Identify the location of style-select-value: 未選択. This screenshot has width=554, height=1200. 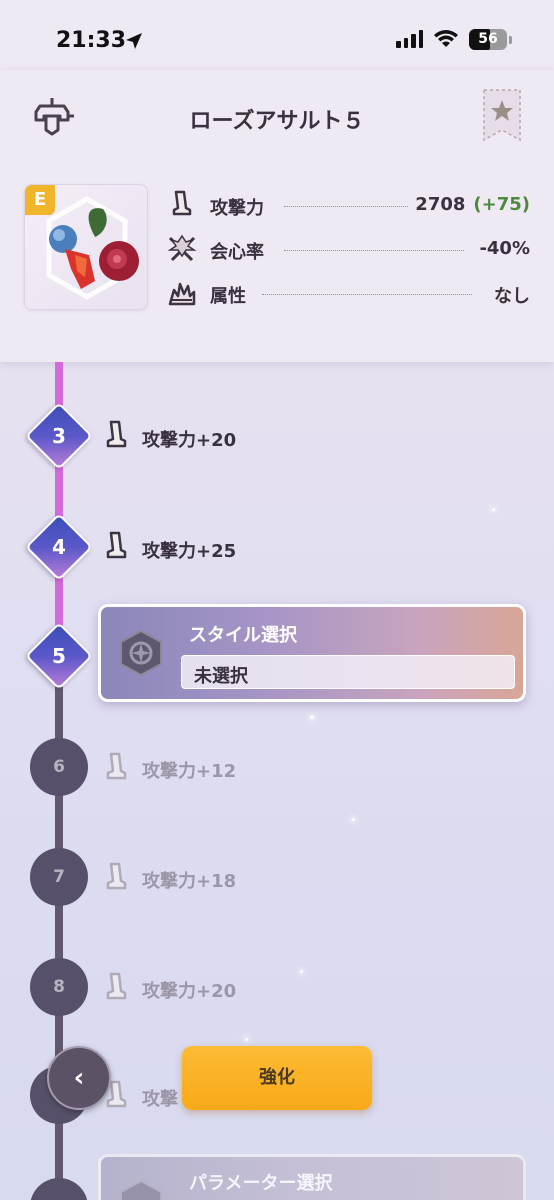
(221, 676).